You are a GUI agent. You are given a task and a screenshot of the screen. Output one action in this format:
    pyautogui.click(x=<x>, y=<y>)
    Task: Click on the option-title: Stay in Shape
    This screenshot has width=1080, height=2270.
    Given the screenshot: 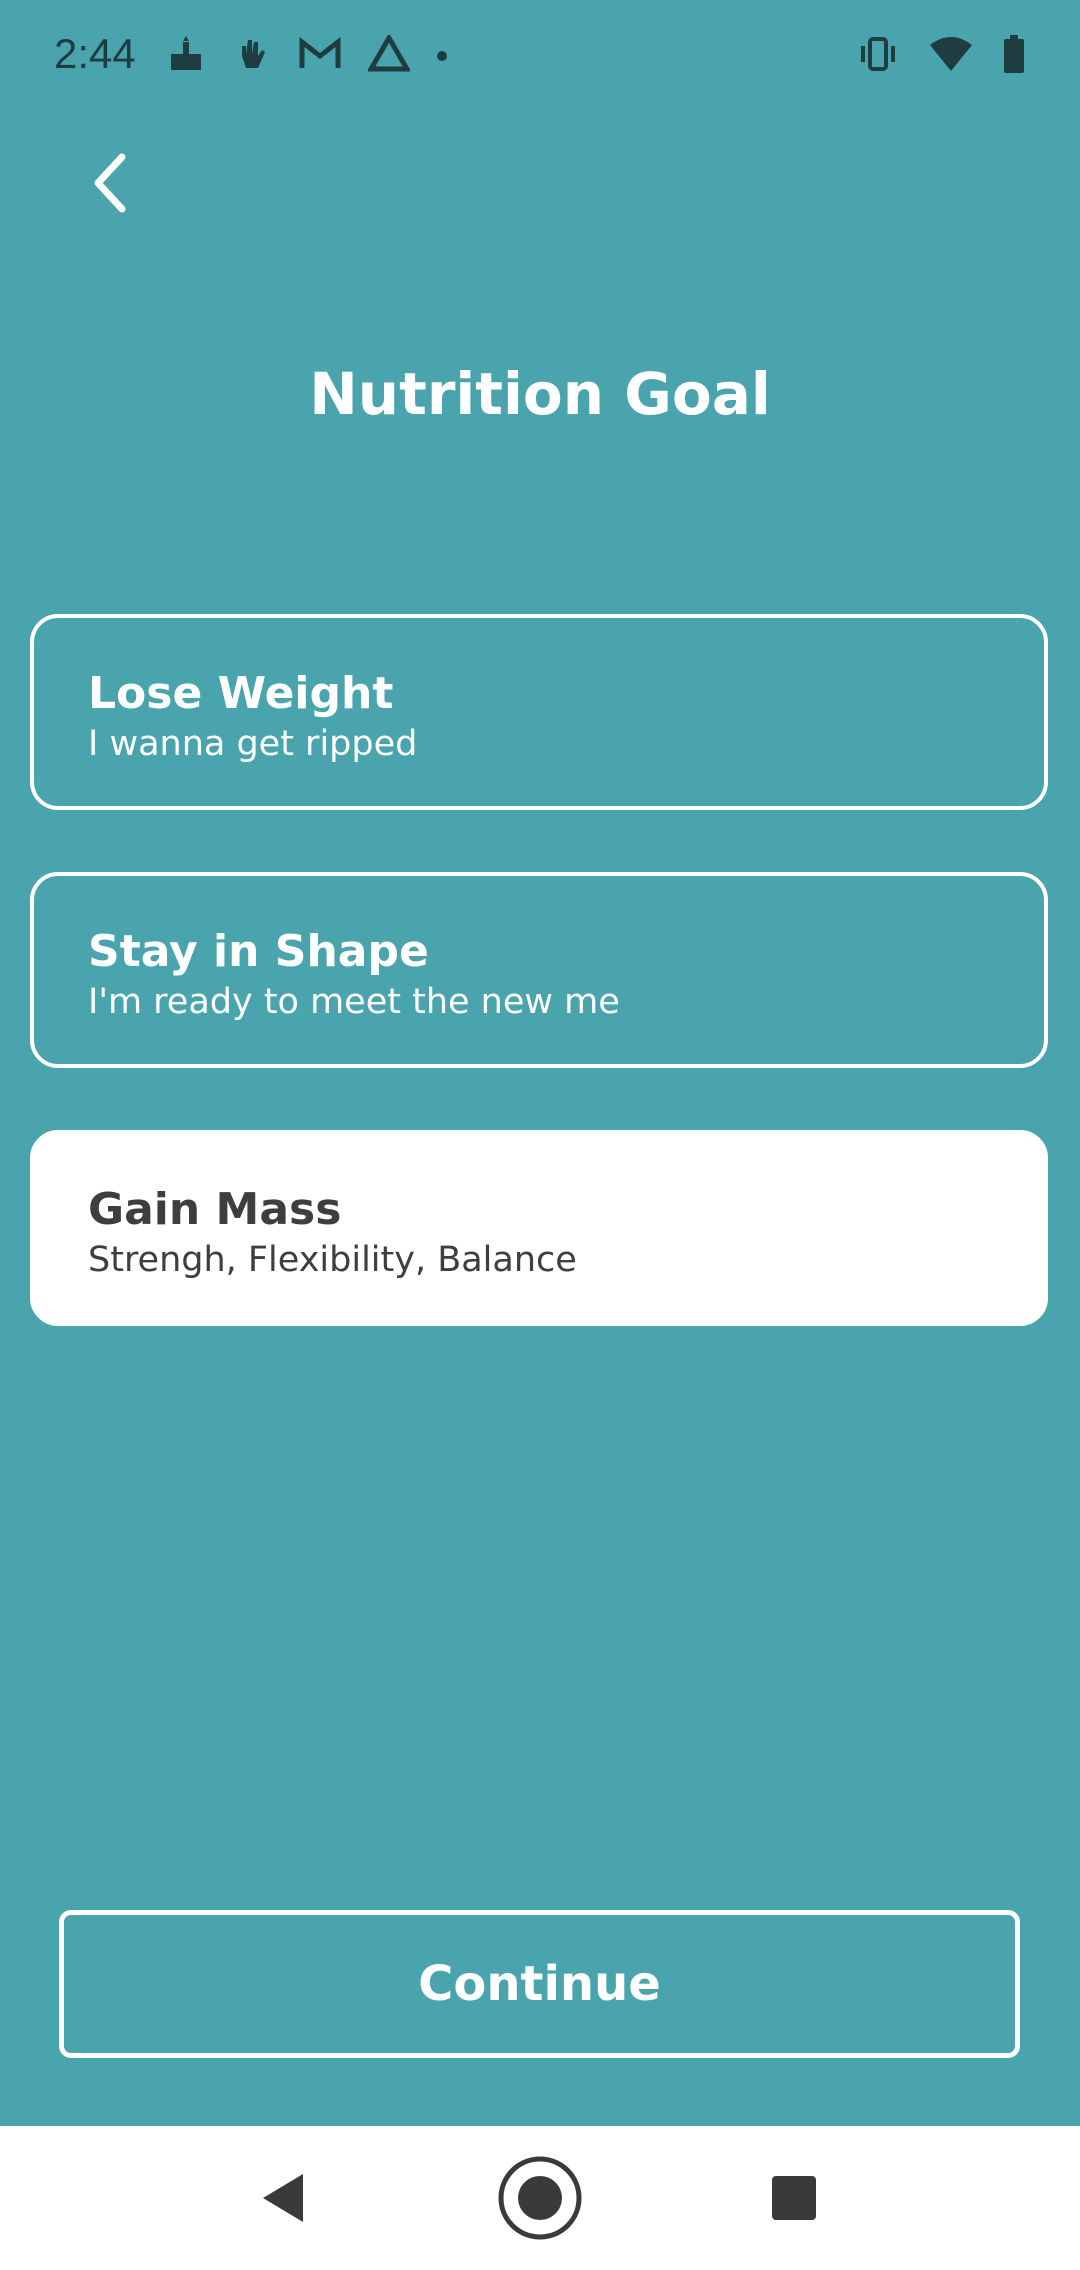 What is the action you would take?
    pyautogui.click(x=258, y=951)
    